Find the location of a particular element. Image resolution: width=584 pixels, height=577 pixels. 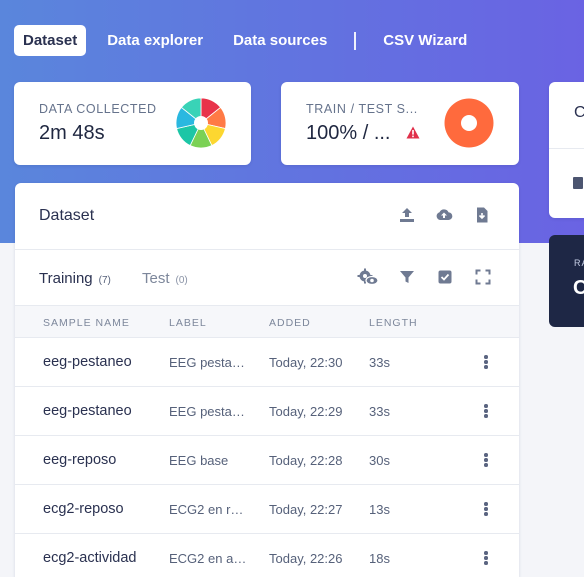

nav-tab-csv-wizard: CSV Wizard is located at coordinates (425, 40).